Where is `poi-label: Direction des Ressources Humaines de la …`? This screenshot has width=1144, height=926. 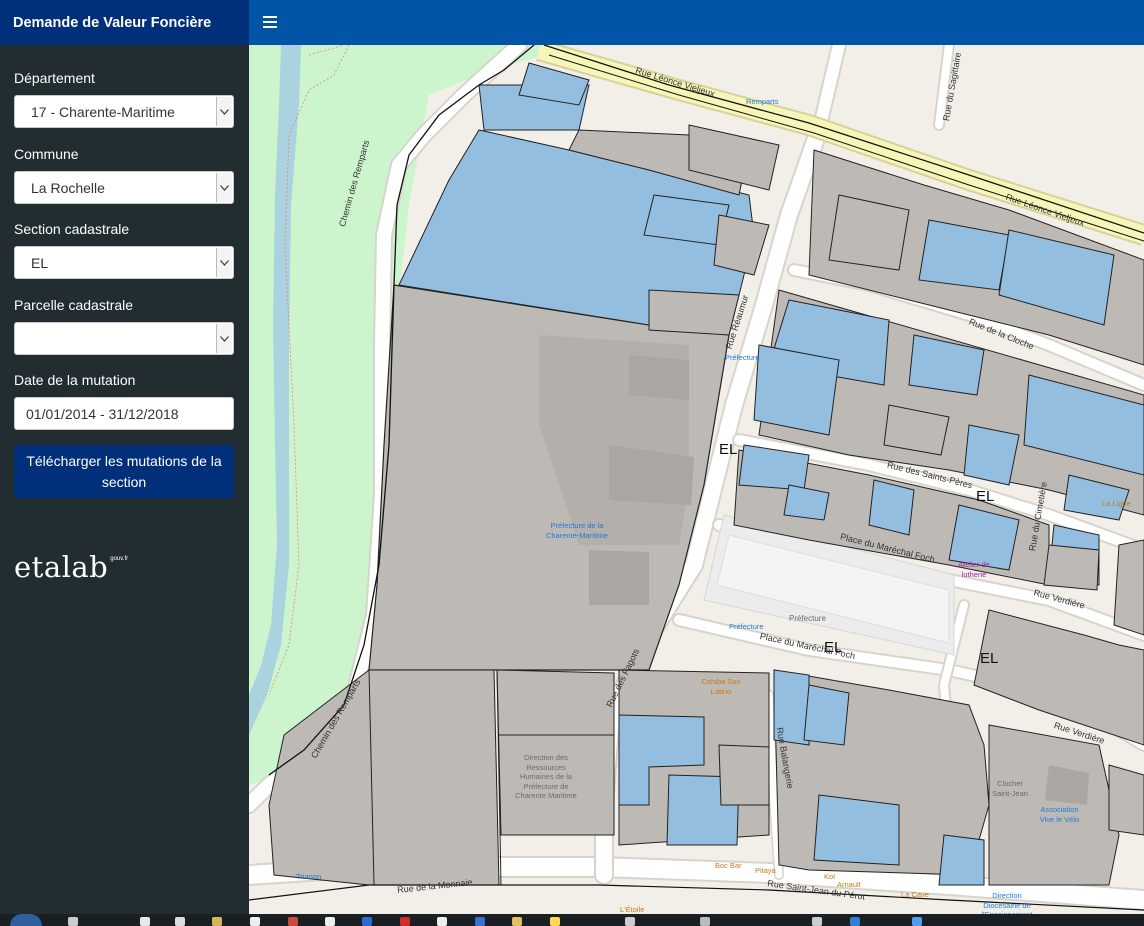 poi-label: Direction des Ressources Humaines de la … is located at coordinates (546, 776).